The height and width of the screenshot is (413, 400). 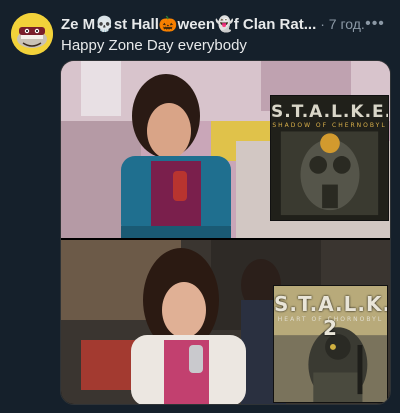 What do you see at coordinates (330, 319) in the screenshot?
I see `cover-subtitle: HEART OF CHORNOBYL` at bounding box center [330, 319].